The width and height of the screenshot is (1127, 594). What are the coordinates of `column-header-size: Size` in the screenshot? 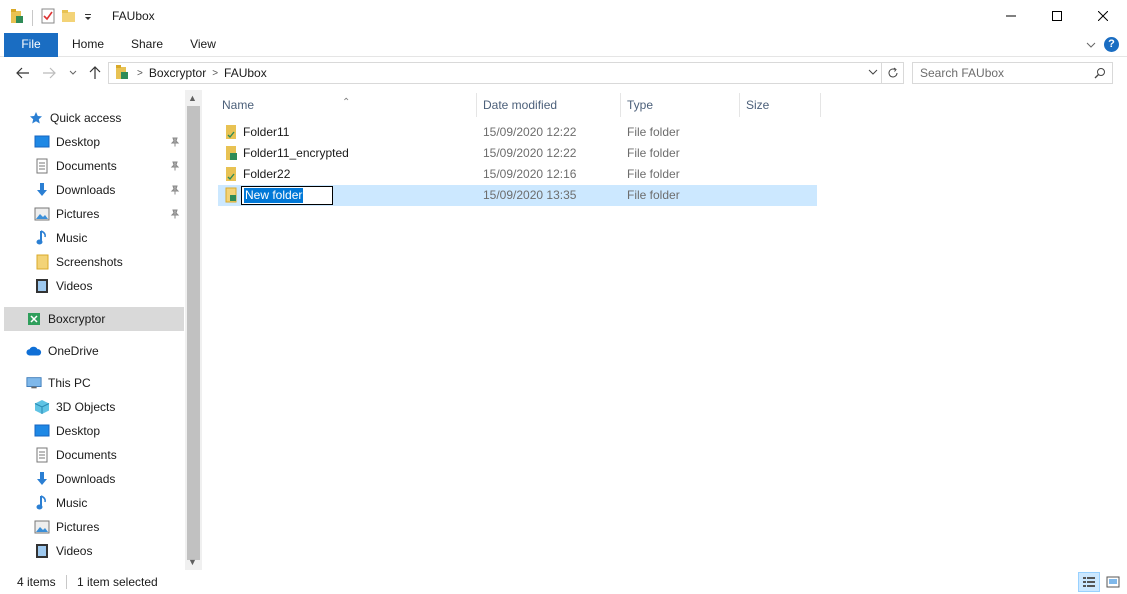 It's located at (779, 105).